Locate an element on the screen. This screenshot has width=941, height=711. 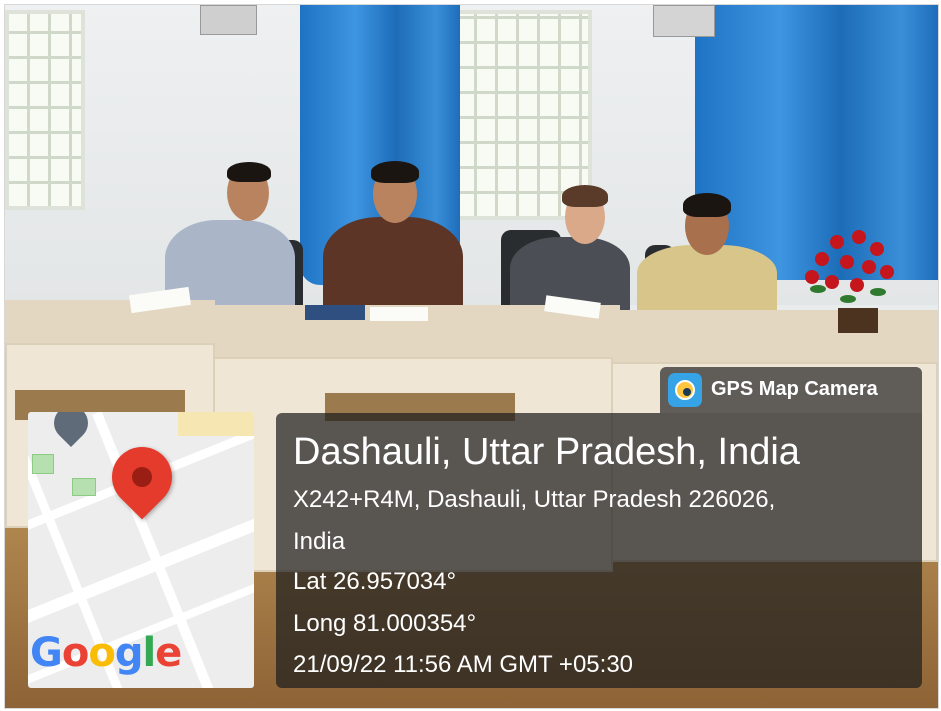
folder is located at coordinates (335, 312).